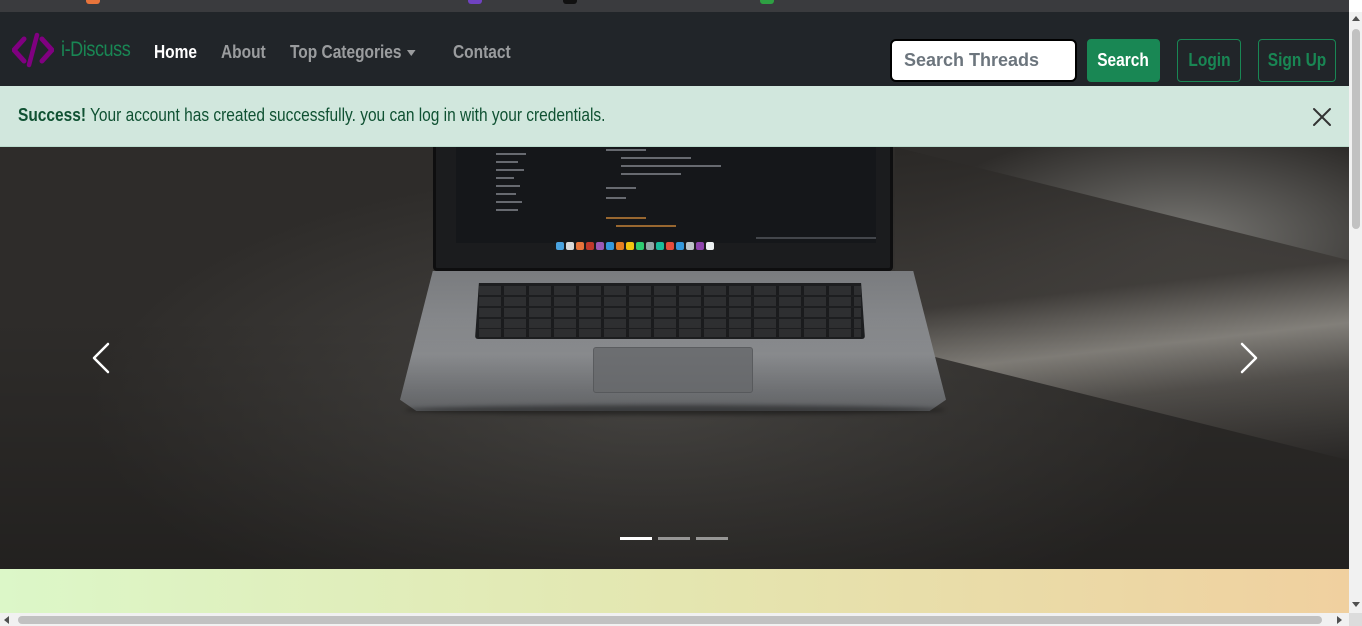 This screenshot has height=626, width=1362. What do you see at coordinates (1355, 619) in the screenshot?
I see `scrollbar-corner` at bounding box center [1355, 619].